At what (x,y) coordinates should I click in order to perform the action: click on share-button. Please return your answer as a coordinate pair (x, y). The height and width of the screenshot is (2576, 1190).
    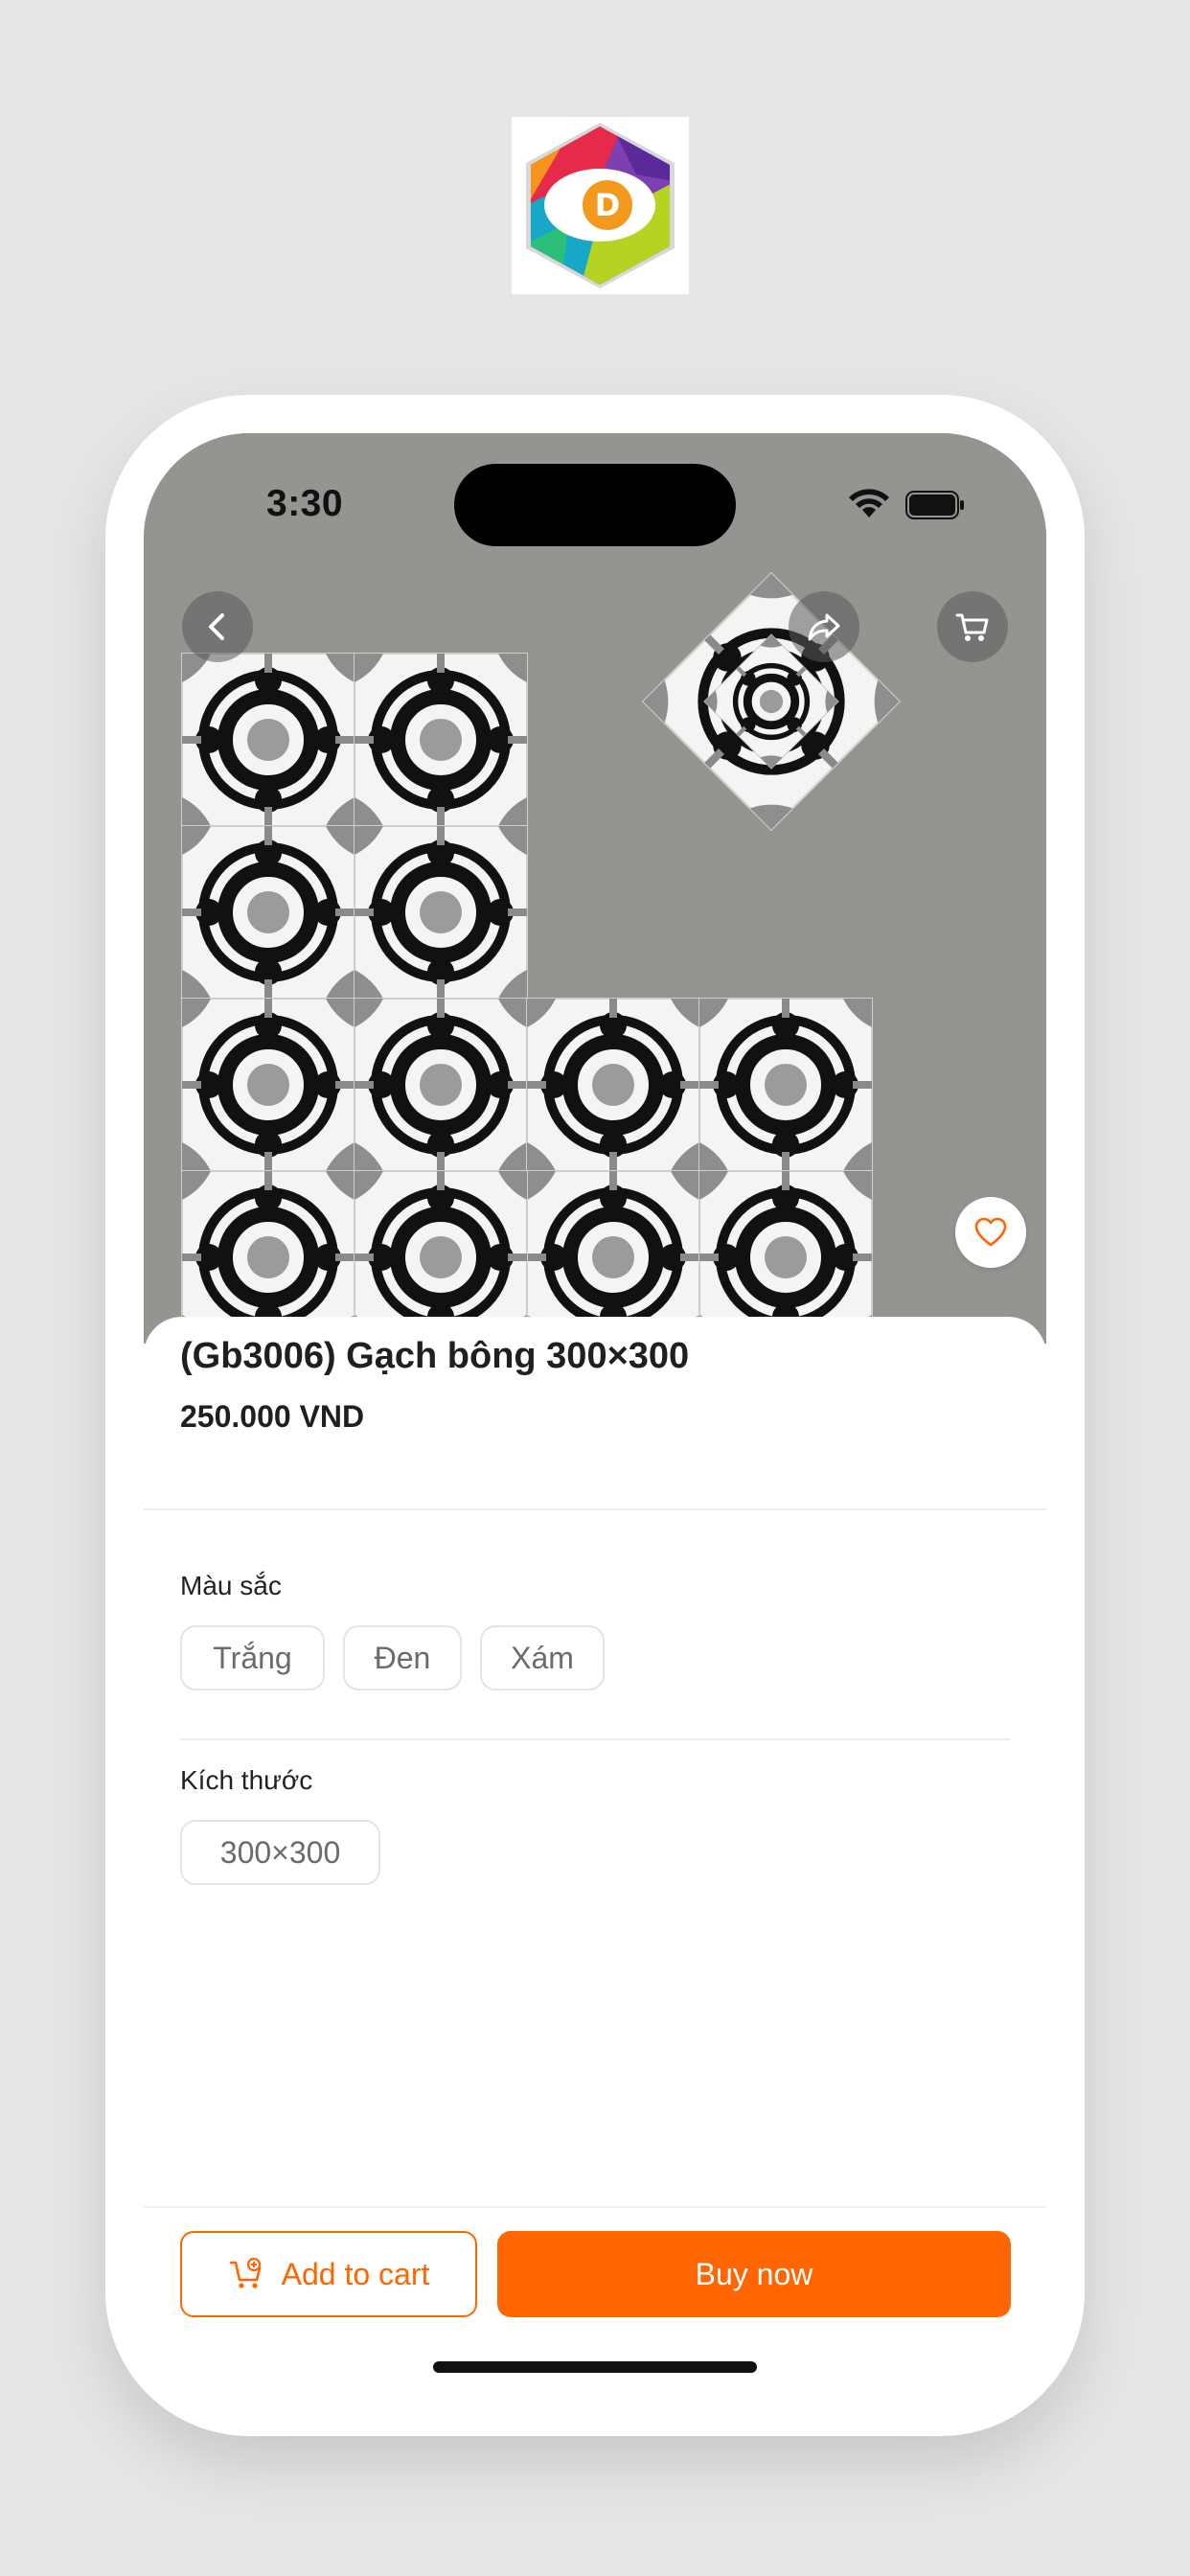
    Looking at the image, I should click on (824, 626).